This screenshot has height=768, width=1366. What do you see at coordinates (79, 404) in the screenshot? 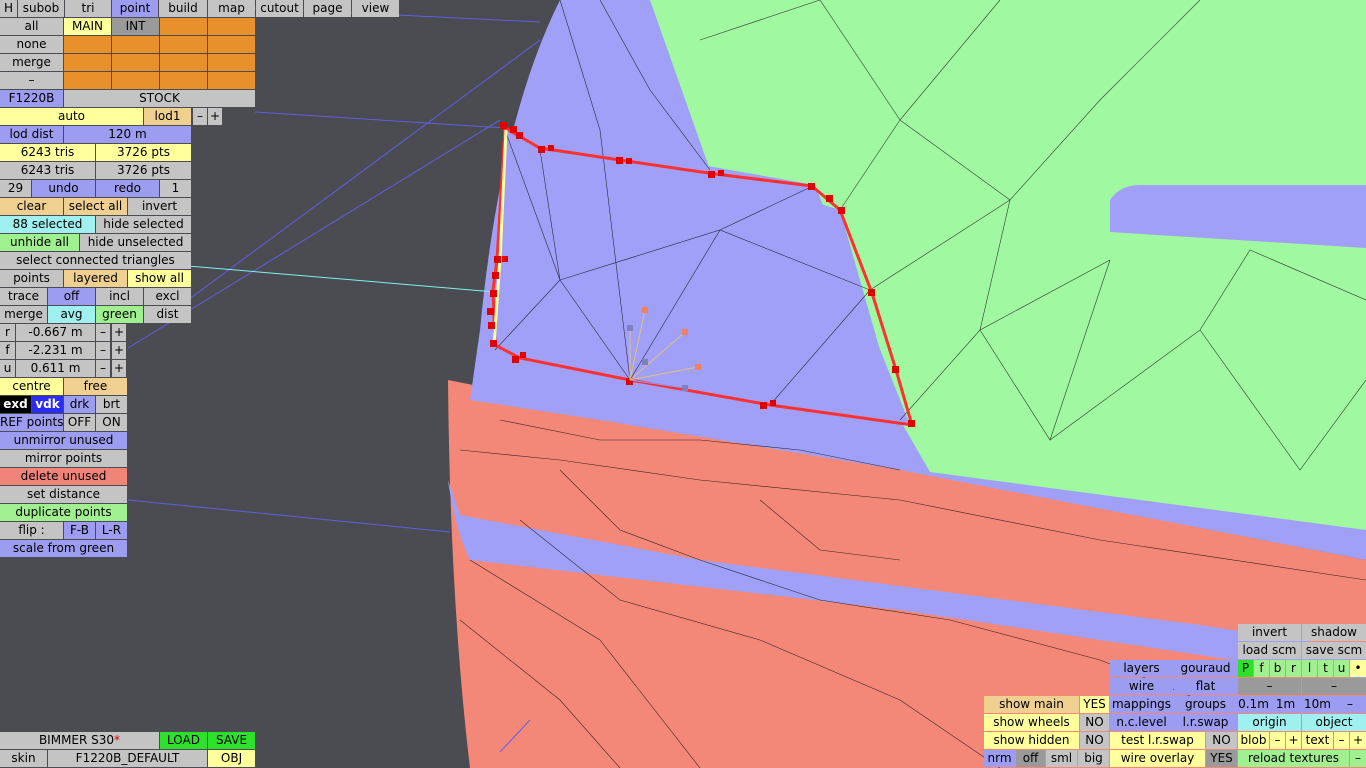
I see `display-drk: drk` at bounding box center [79, 404].